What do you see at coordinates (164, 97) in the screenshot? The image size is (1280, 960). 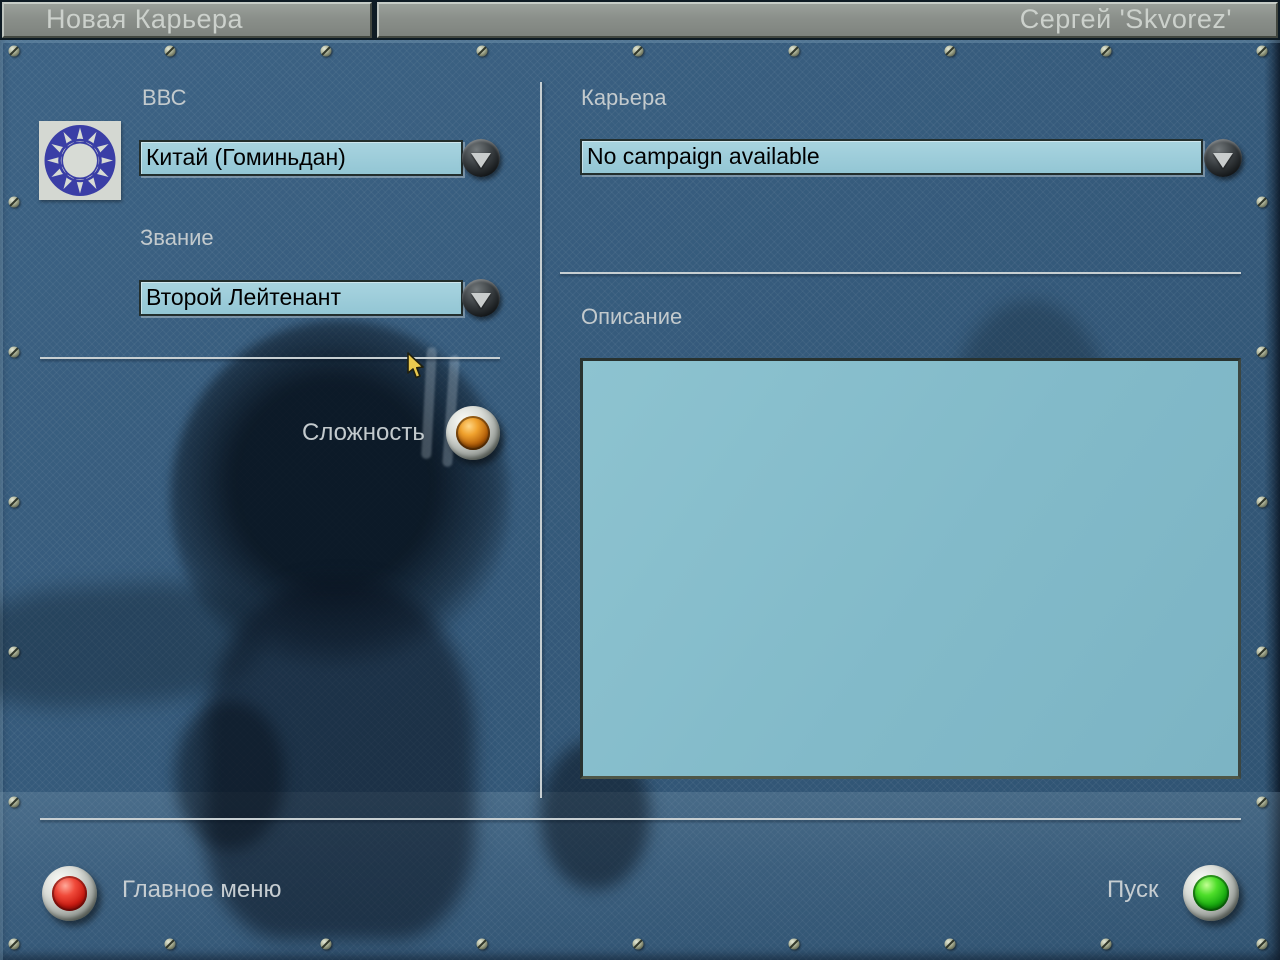 I see `airforce-label: ВВС` at bounding box center [164, 97].